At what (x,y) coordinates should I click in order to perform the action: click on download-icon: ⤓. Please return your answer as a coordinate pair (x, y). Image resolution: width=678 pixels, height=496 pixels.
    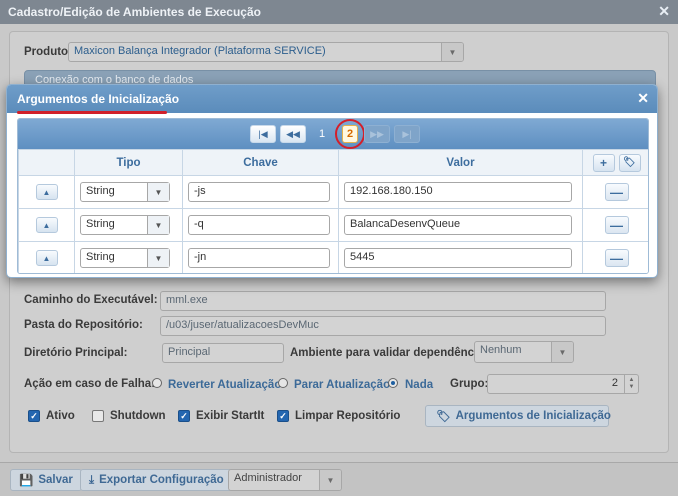
    Looking at the image, I should click on (92, 479).